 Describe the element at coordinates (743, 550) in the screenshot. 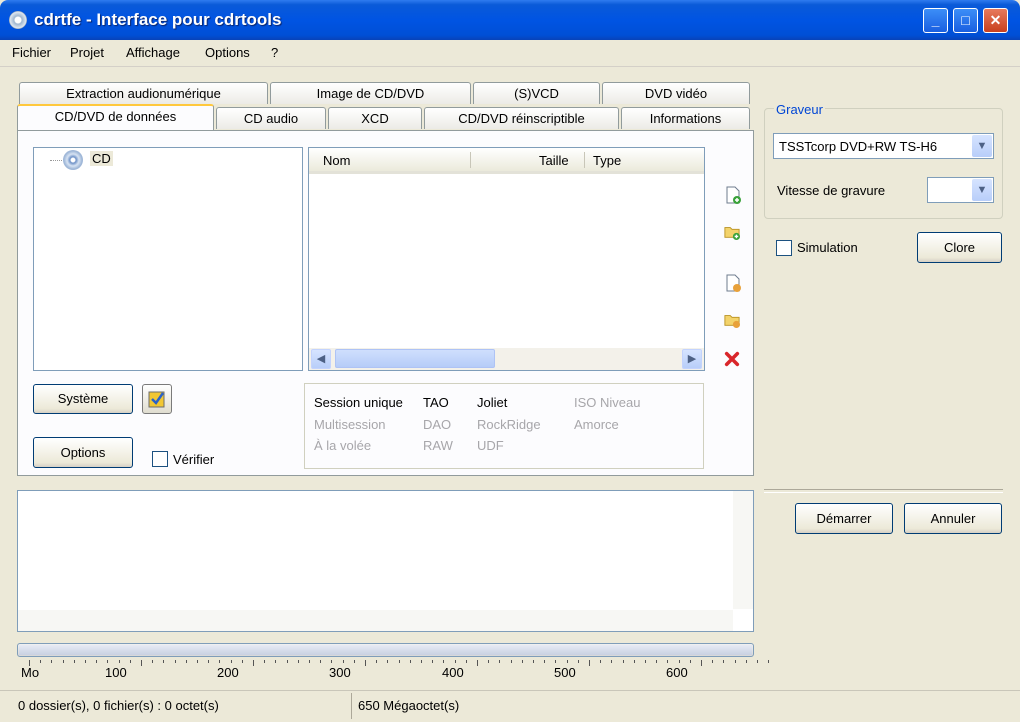

I see `vertical-scrollbar` at that location.